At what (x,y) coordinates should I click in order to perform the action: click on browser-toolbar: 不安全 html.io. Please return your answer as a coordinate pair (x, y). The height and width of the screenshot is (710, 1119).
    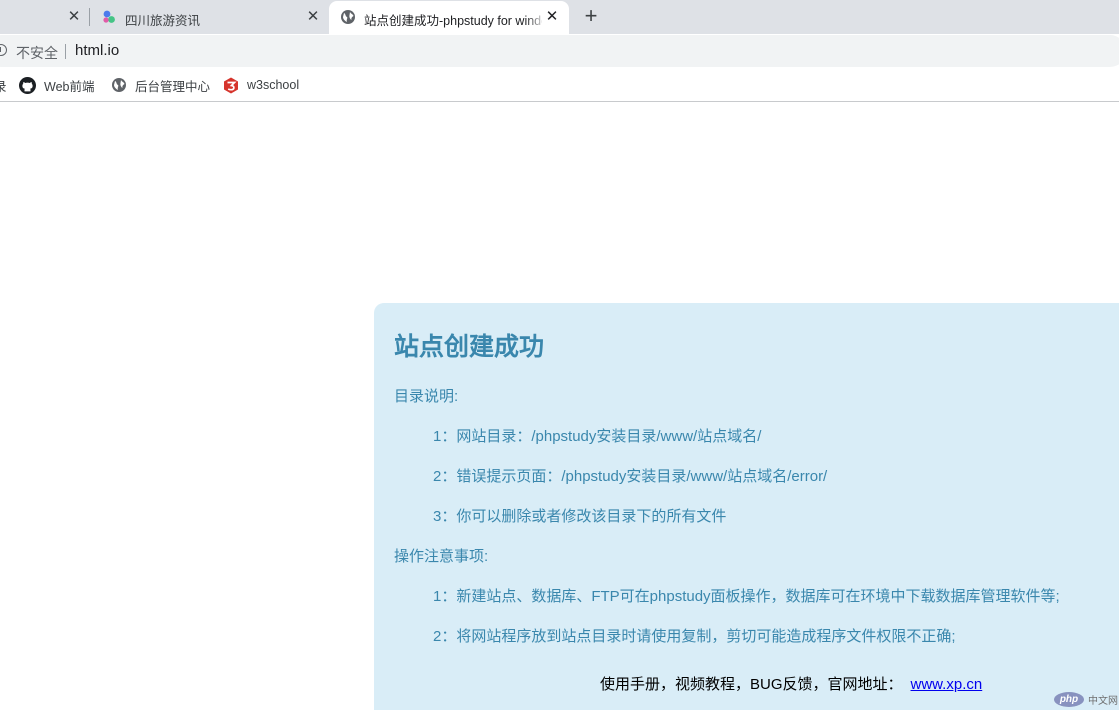
    Looking at the image, I should click on (559, 50).